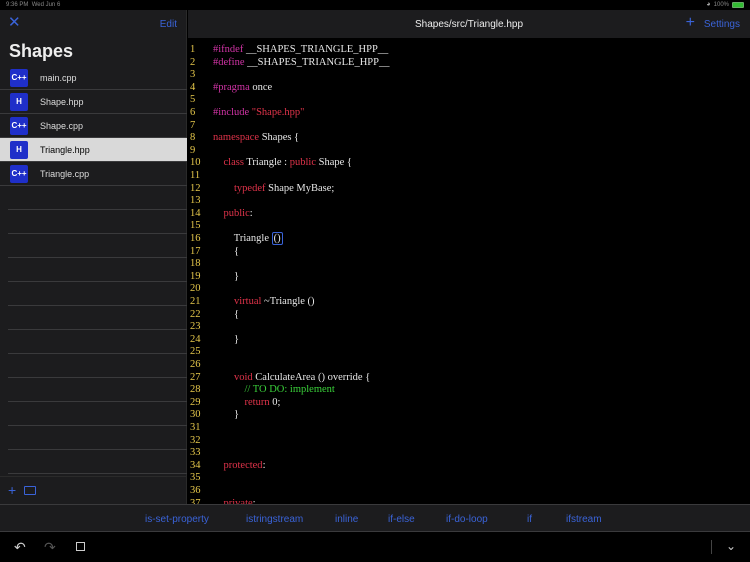 The height and width of the screenshot is (562, 750). Describe the element at coordinates (93, 174) in the screenshot. I see `file-item: C++ Triangle.cpp` at that location.